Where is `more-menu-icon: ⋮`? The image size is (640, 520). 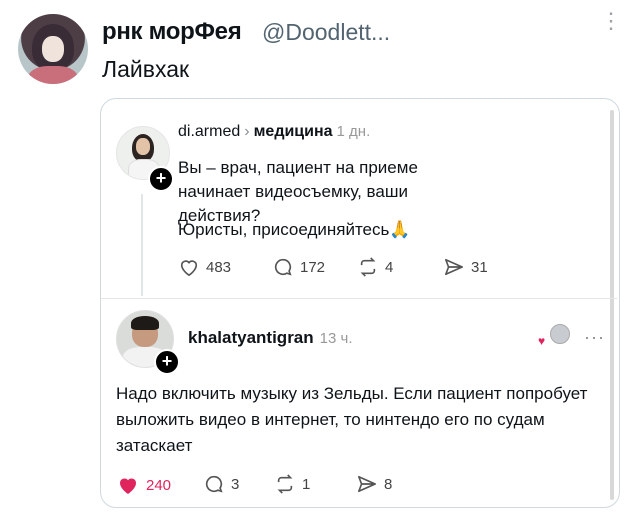 more-menu-icon: ⋮ is located at coordinates (611, 21).